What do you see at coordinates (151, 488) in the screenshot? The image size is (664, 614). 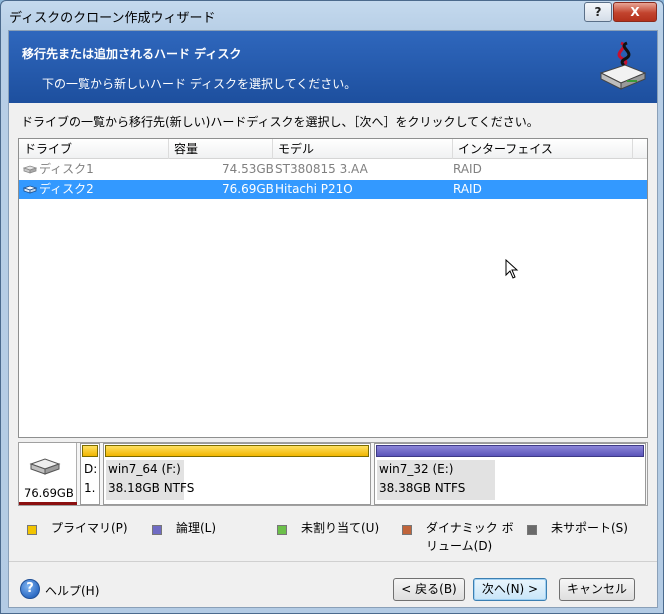 I see `partition-size: 38.18GB NTFS` at bounding box center [151, 488].